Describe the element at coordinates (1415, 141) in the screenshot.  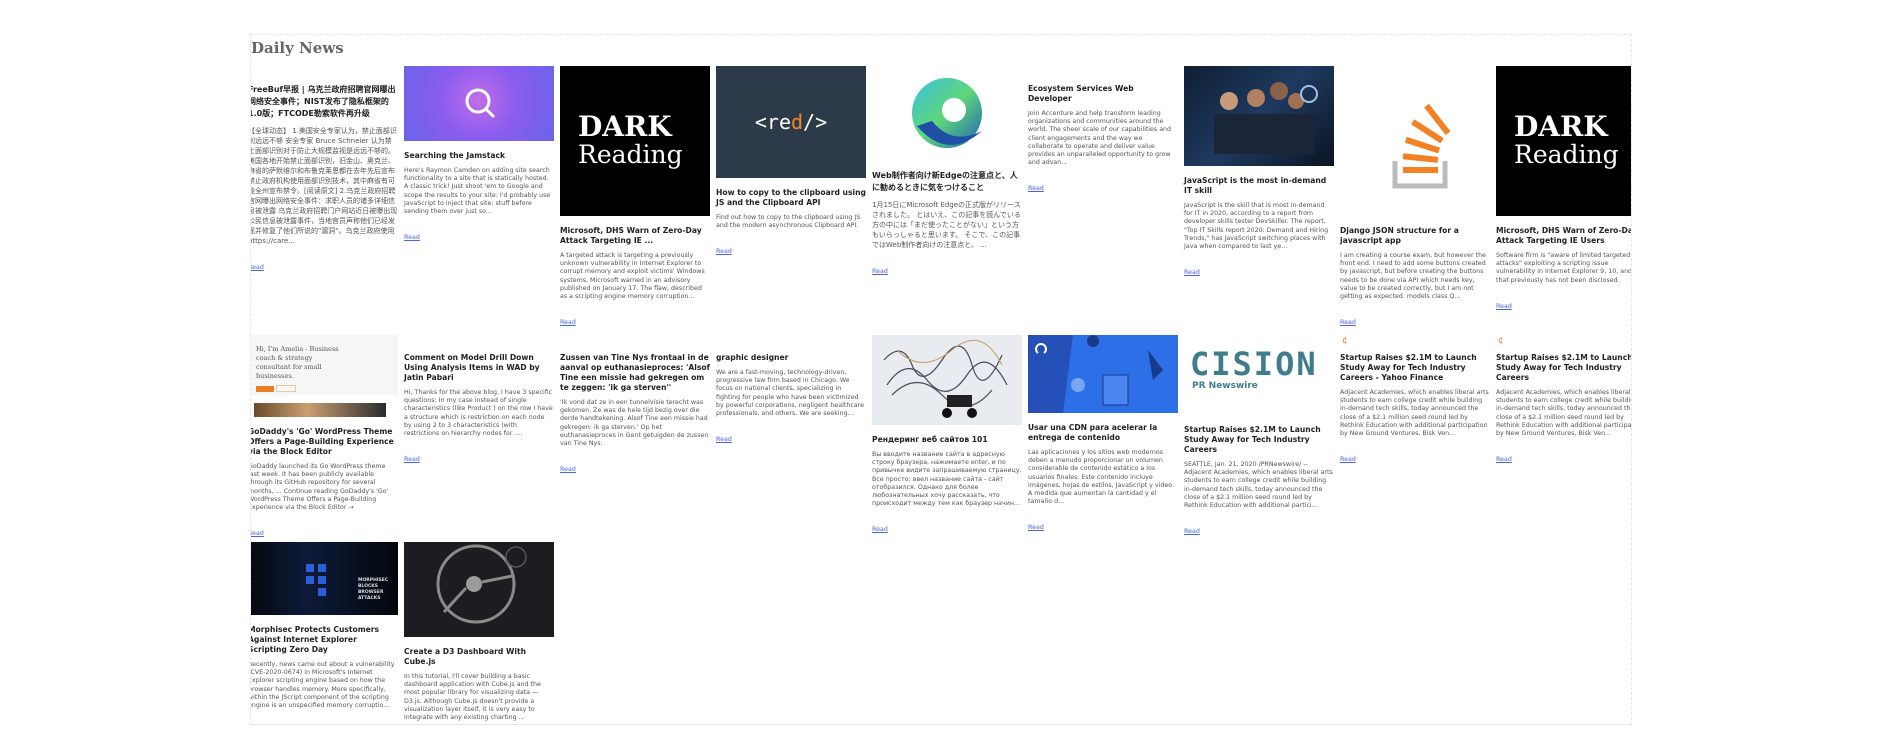
I see `stackoverflow-logo` at that location.